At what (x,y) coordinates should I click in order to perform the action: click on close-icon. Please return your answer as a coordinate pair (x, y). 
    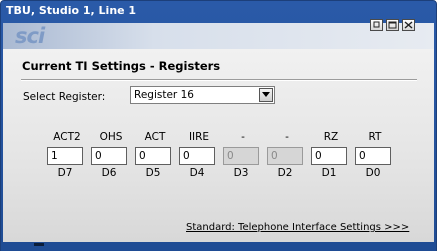
    Looking at the image, I should click on (408, 25).